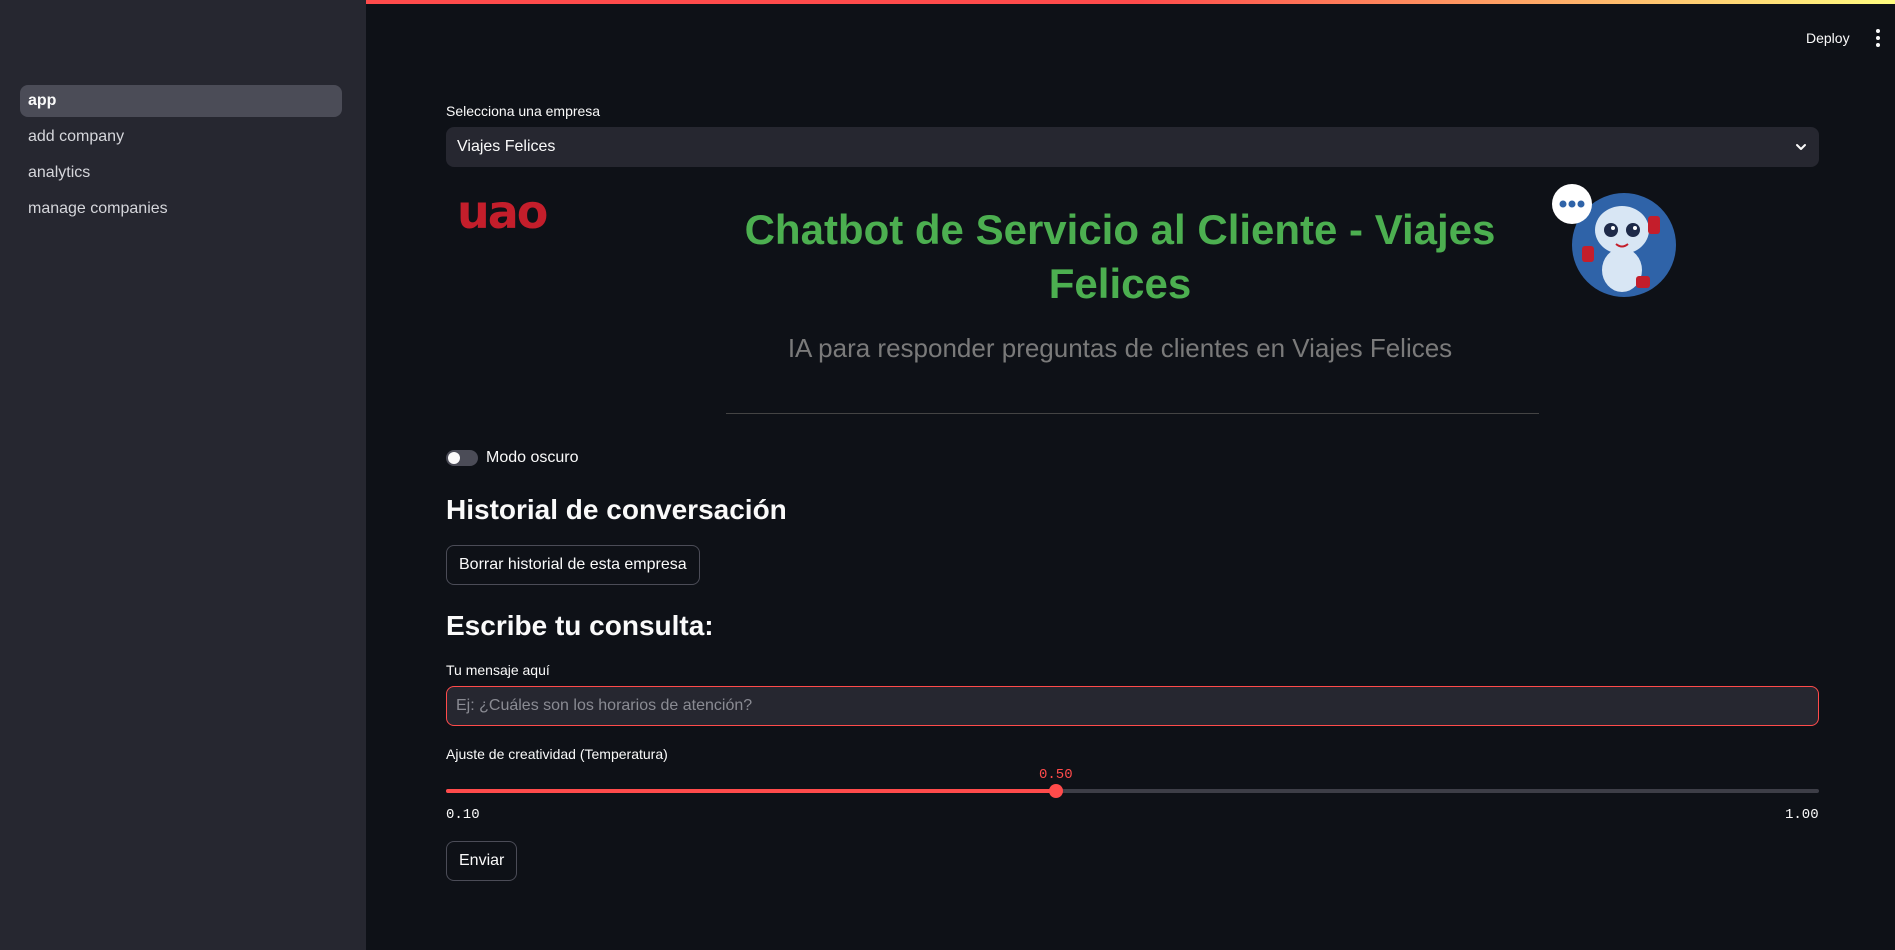  Describe the element at coordinates (462, 458) in the screenshot. I see `toggle-switch` at that location.